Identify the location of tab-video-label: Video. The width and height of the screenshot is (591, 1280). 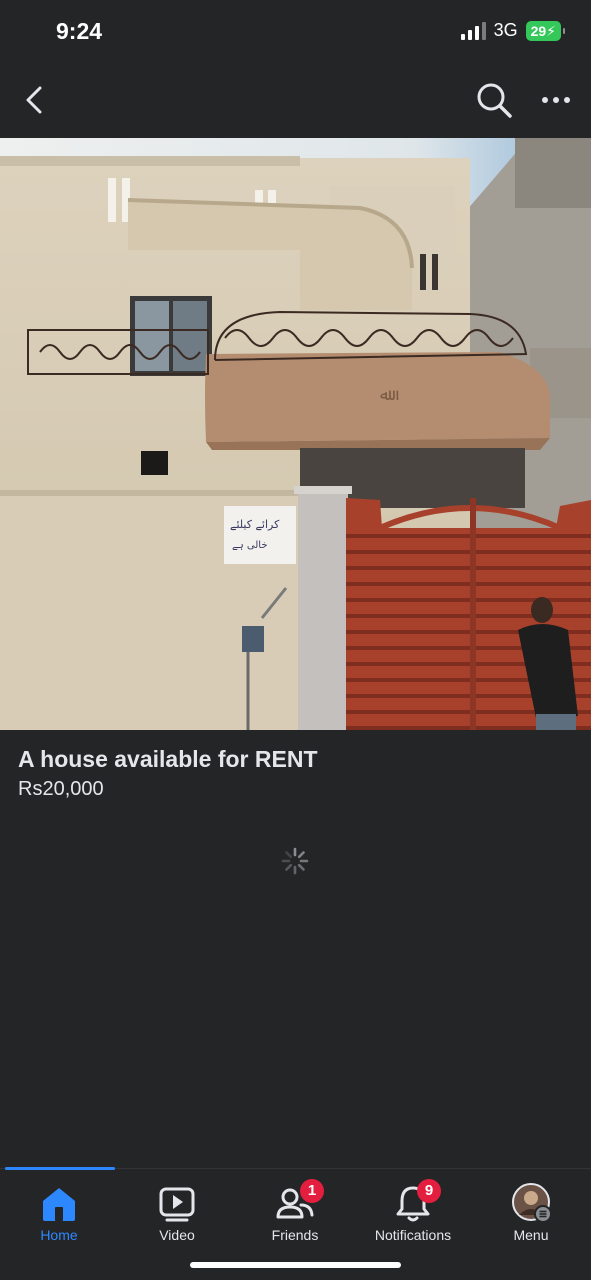
(177, 1235).